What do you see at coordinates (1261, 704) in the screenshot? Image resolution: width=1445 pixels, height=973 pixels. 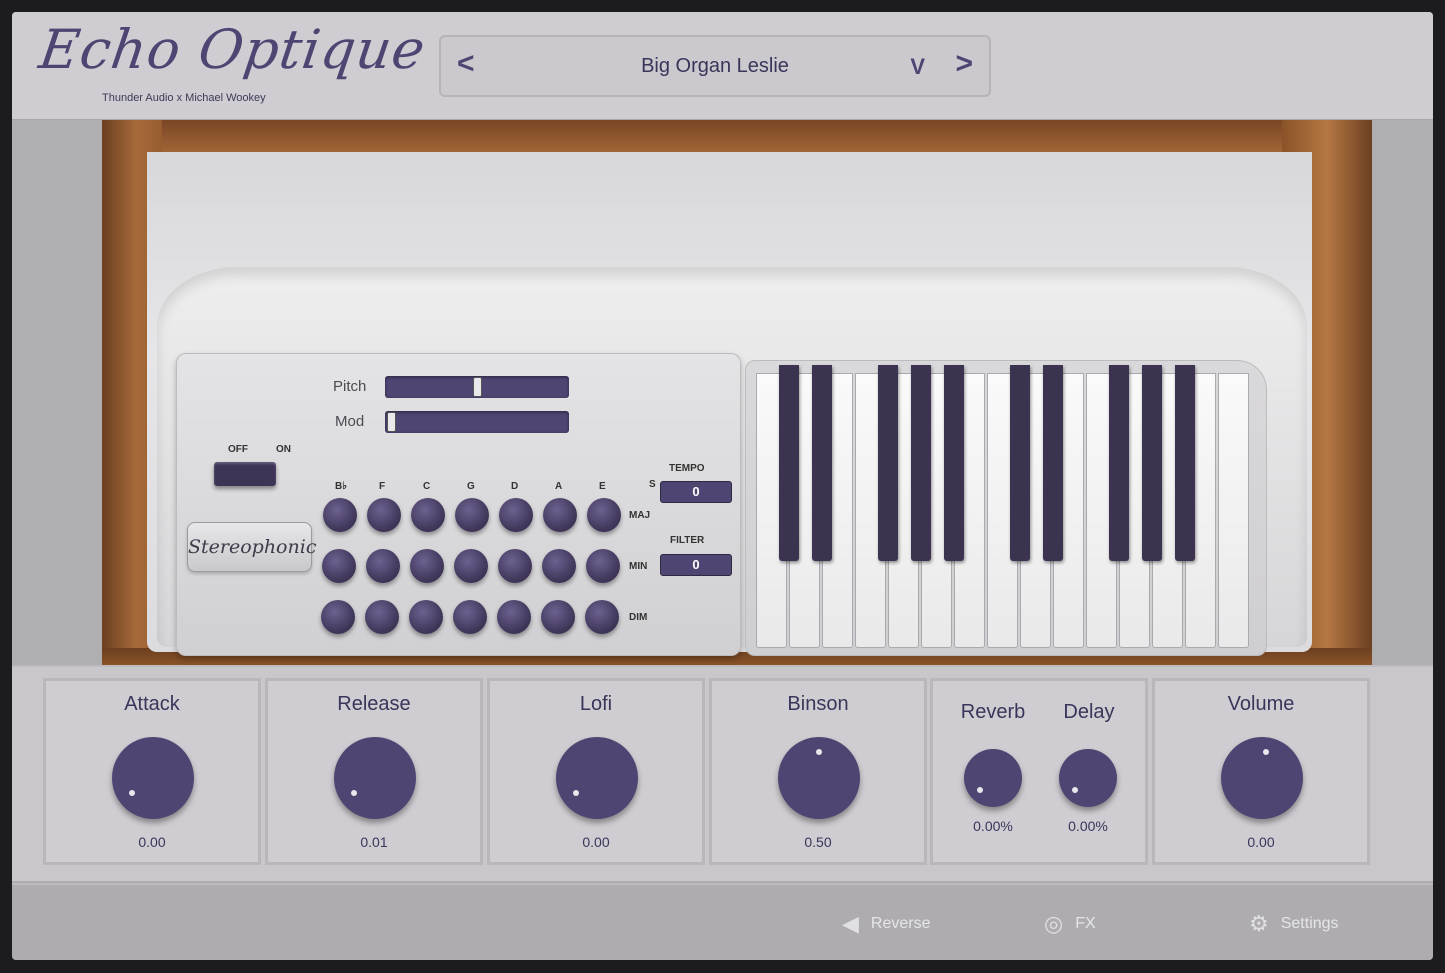 I see `volume-label: Volume` at bounding box center [1261, 704].